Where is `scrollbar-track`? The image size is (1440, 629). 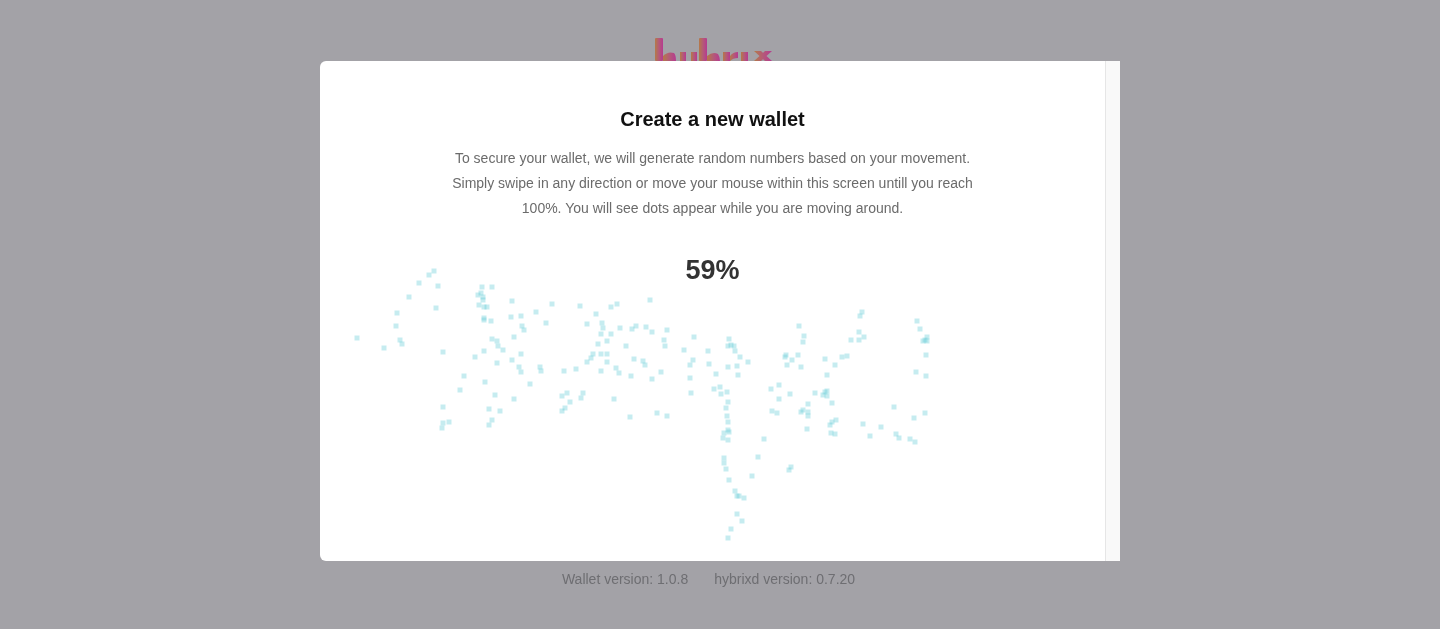
scrollbar-track is located at coordinates (1112, 311).